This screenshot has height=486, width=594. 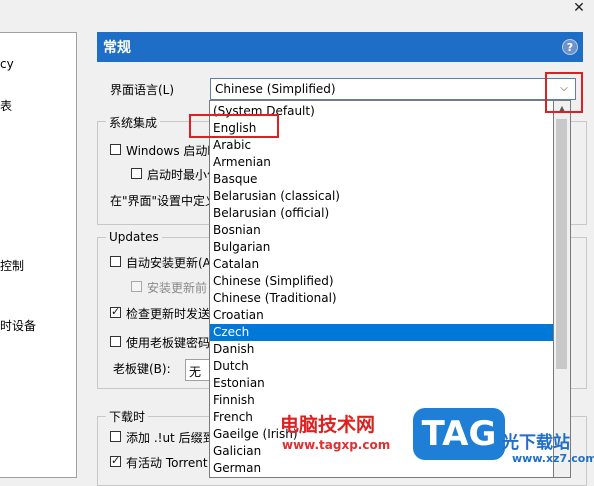 What do you see at coordinates (136, 286) in the screenshot?
I see `install-before-checkbox` at bounding box center [136, 286].